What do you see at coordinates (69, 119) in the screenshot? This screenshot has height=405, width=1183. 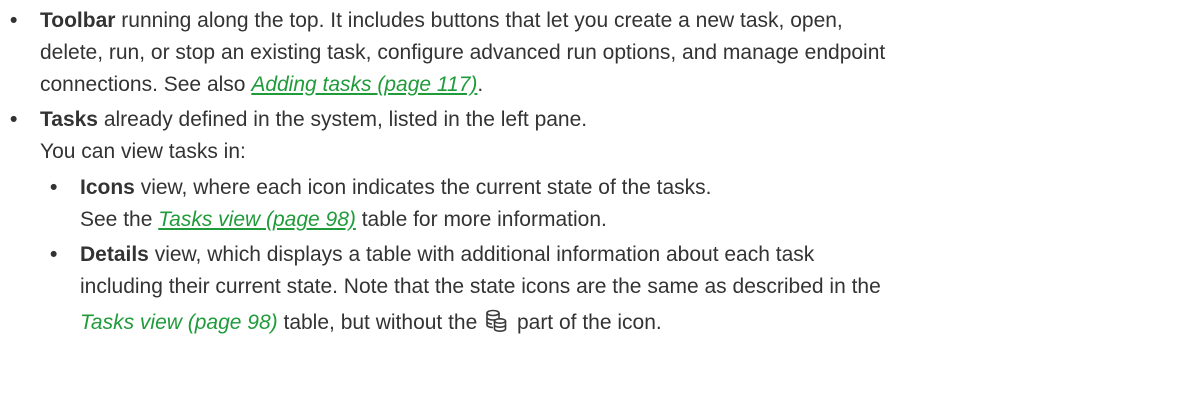 I see `term-tasks: Tasks` at bounding box center [69, 119].